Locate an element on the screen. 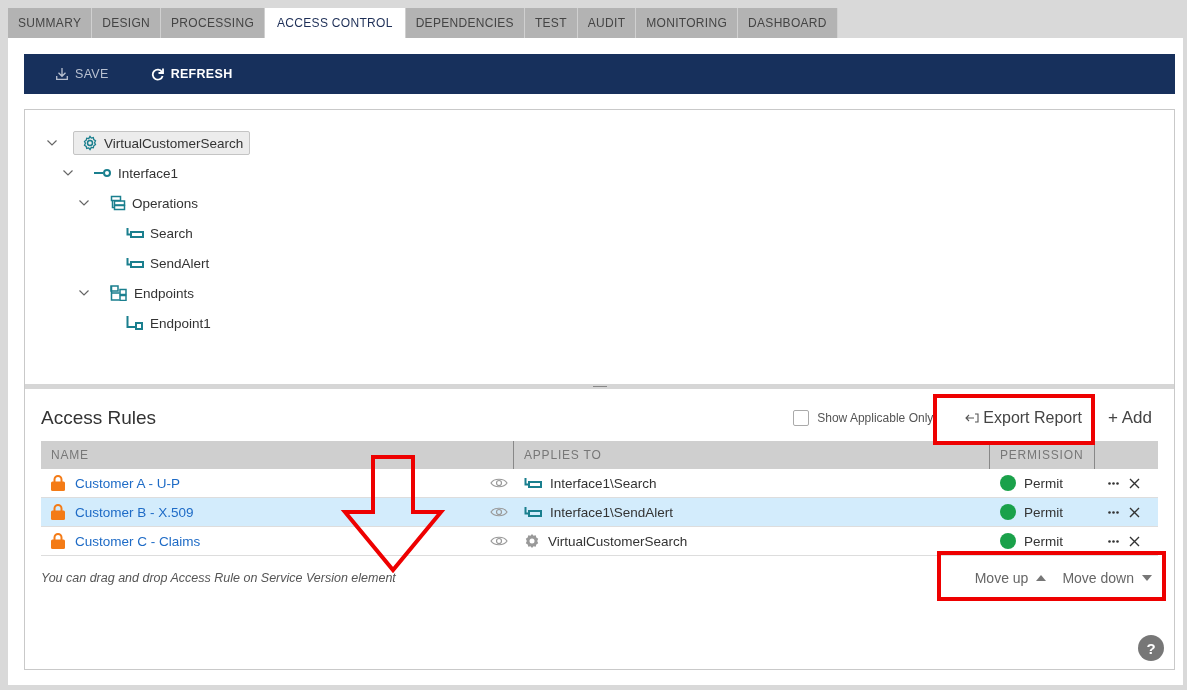 This screenshot has height=690, width=1187. tree-item: Endpoint1 is located at coordinates (168, 323).